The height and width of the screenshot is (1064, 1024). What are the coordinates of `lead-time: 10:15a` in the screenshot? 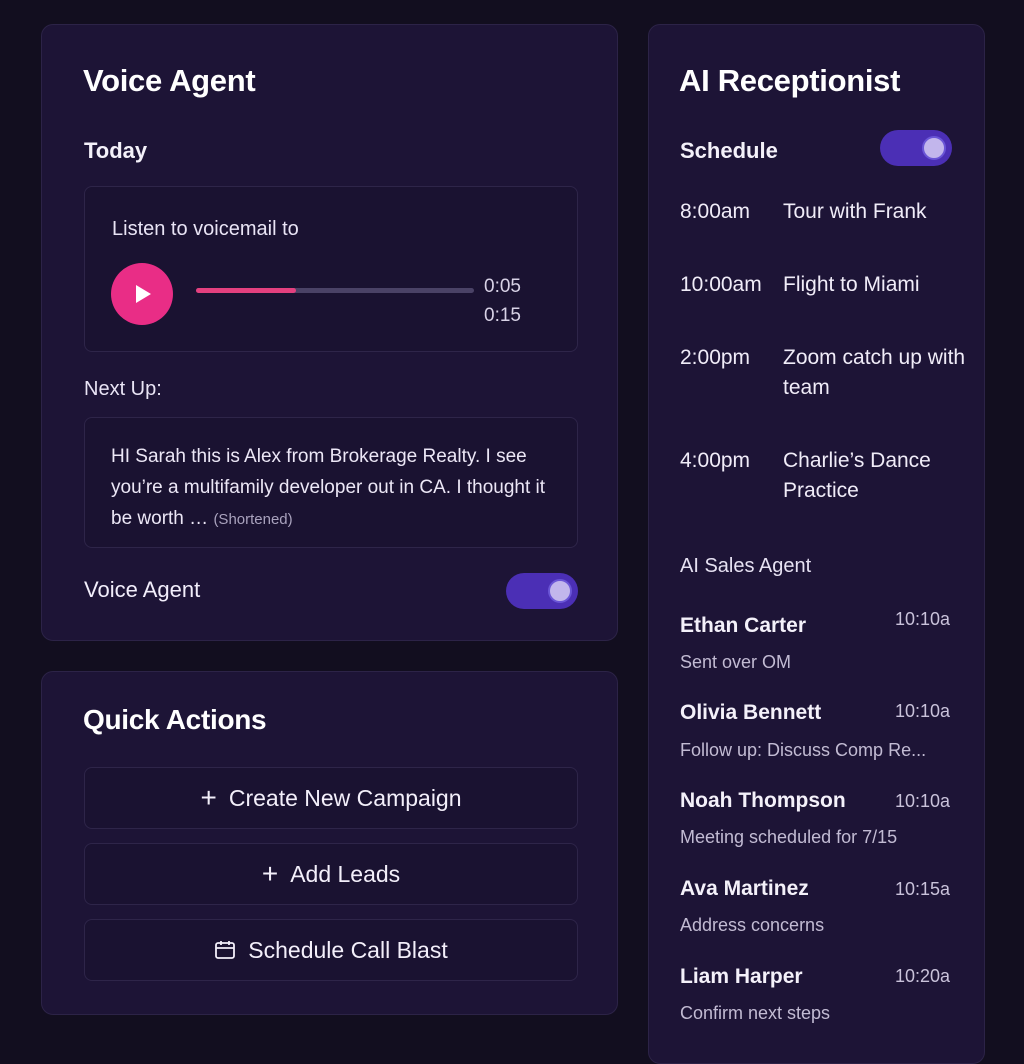 It's located at (922, 889).